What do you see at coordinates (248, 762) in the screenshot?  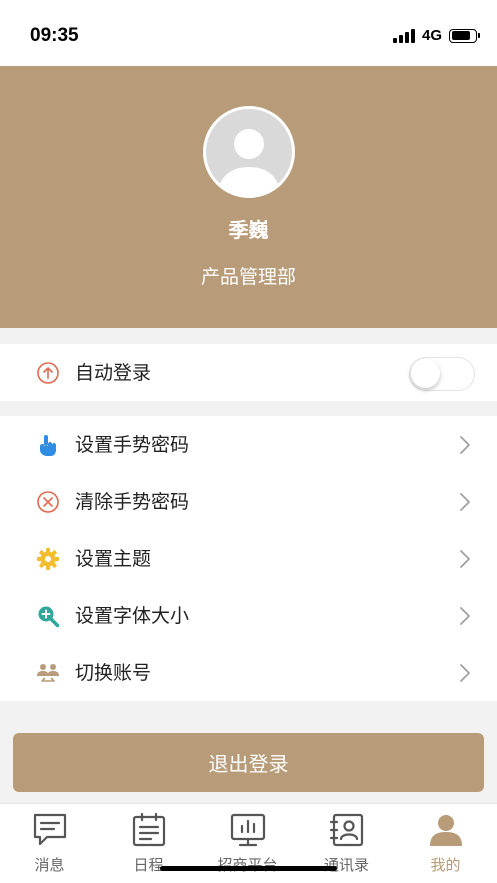 I see `logout-button: 退出登录` at bounding box center [248, 762].